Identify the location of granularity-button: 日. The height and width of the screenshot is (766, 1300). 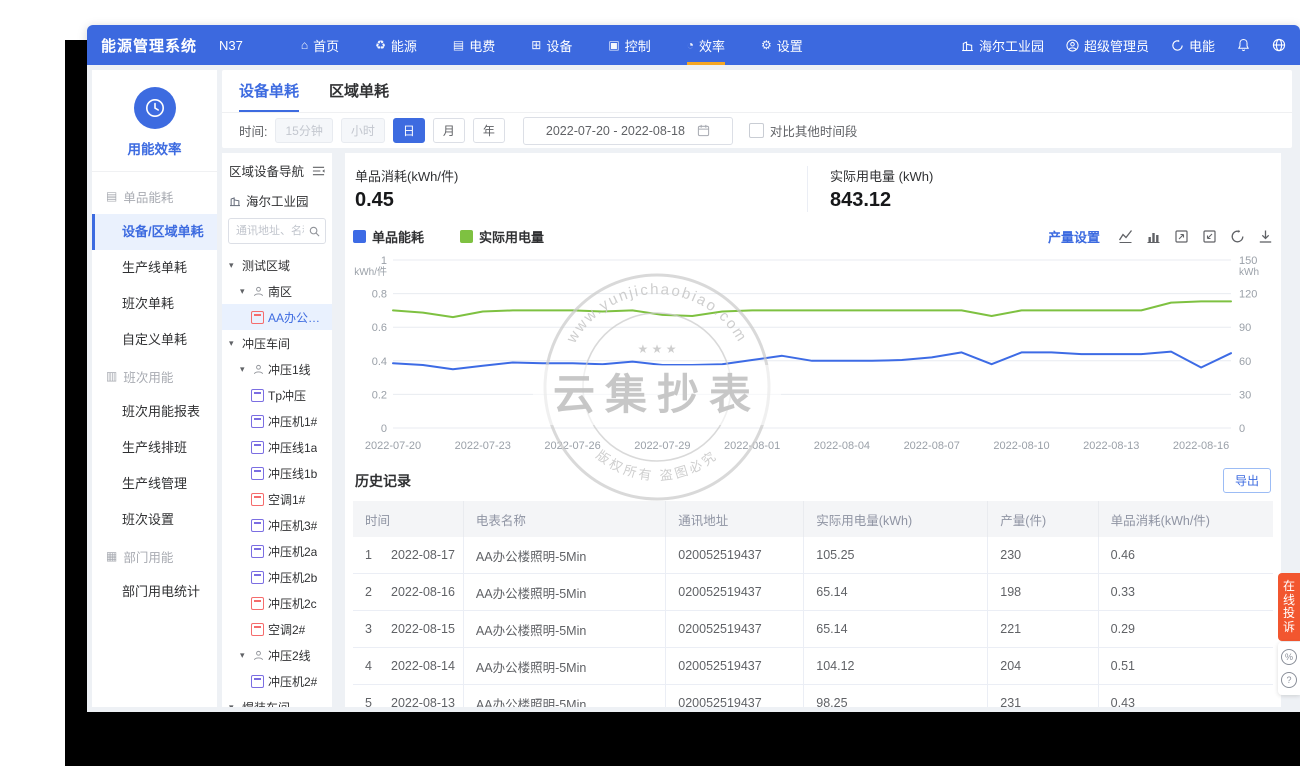
(408, 130).